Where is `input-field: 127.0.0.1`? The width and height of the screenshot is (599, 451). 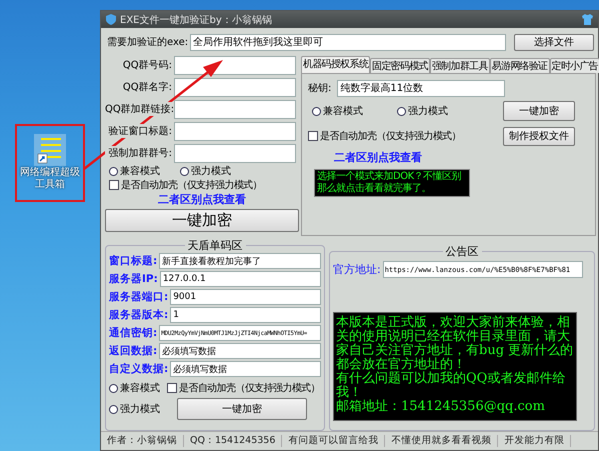 input-field: 127.0.0.1 is located at coordinates (240, 279).